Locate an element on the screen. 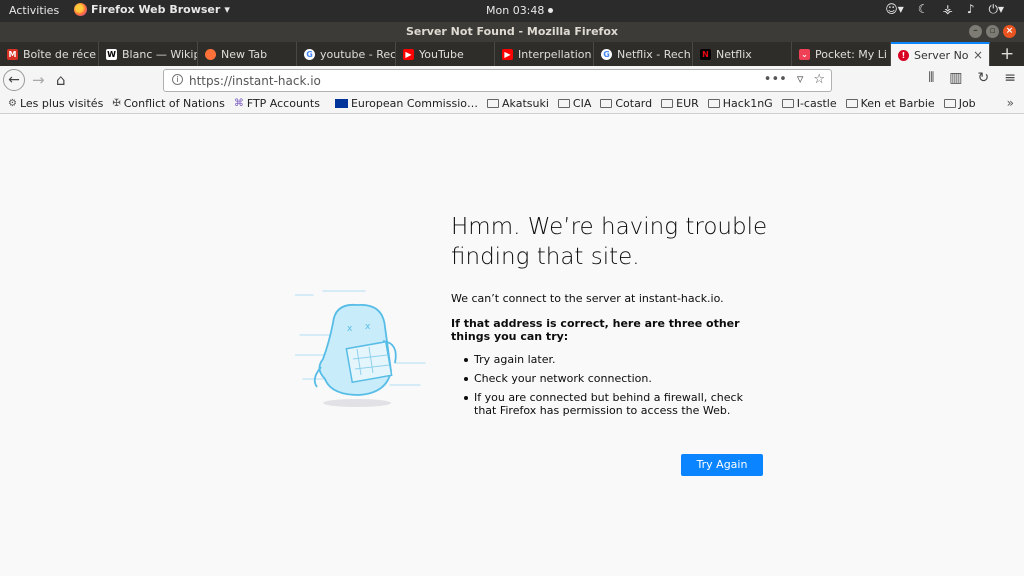 The height and width of the screenshot is (576, 1024). system-tray: ☺▾ ☾ ⚶ ♪ ⏻▾ is located at coordinates (944, 9).